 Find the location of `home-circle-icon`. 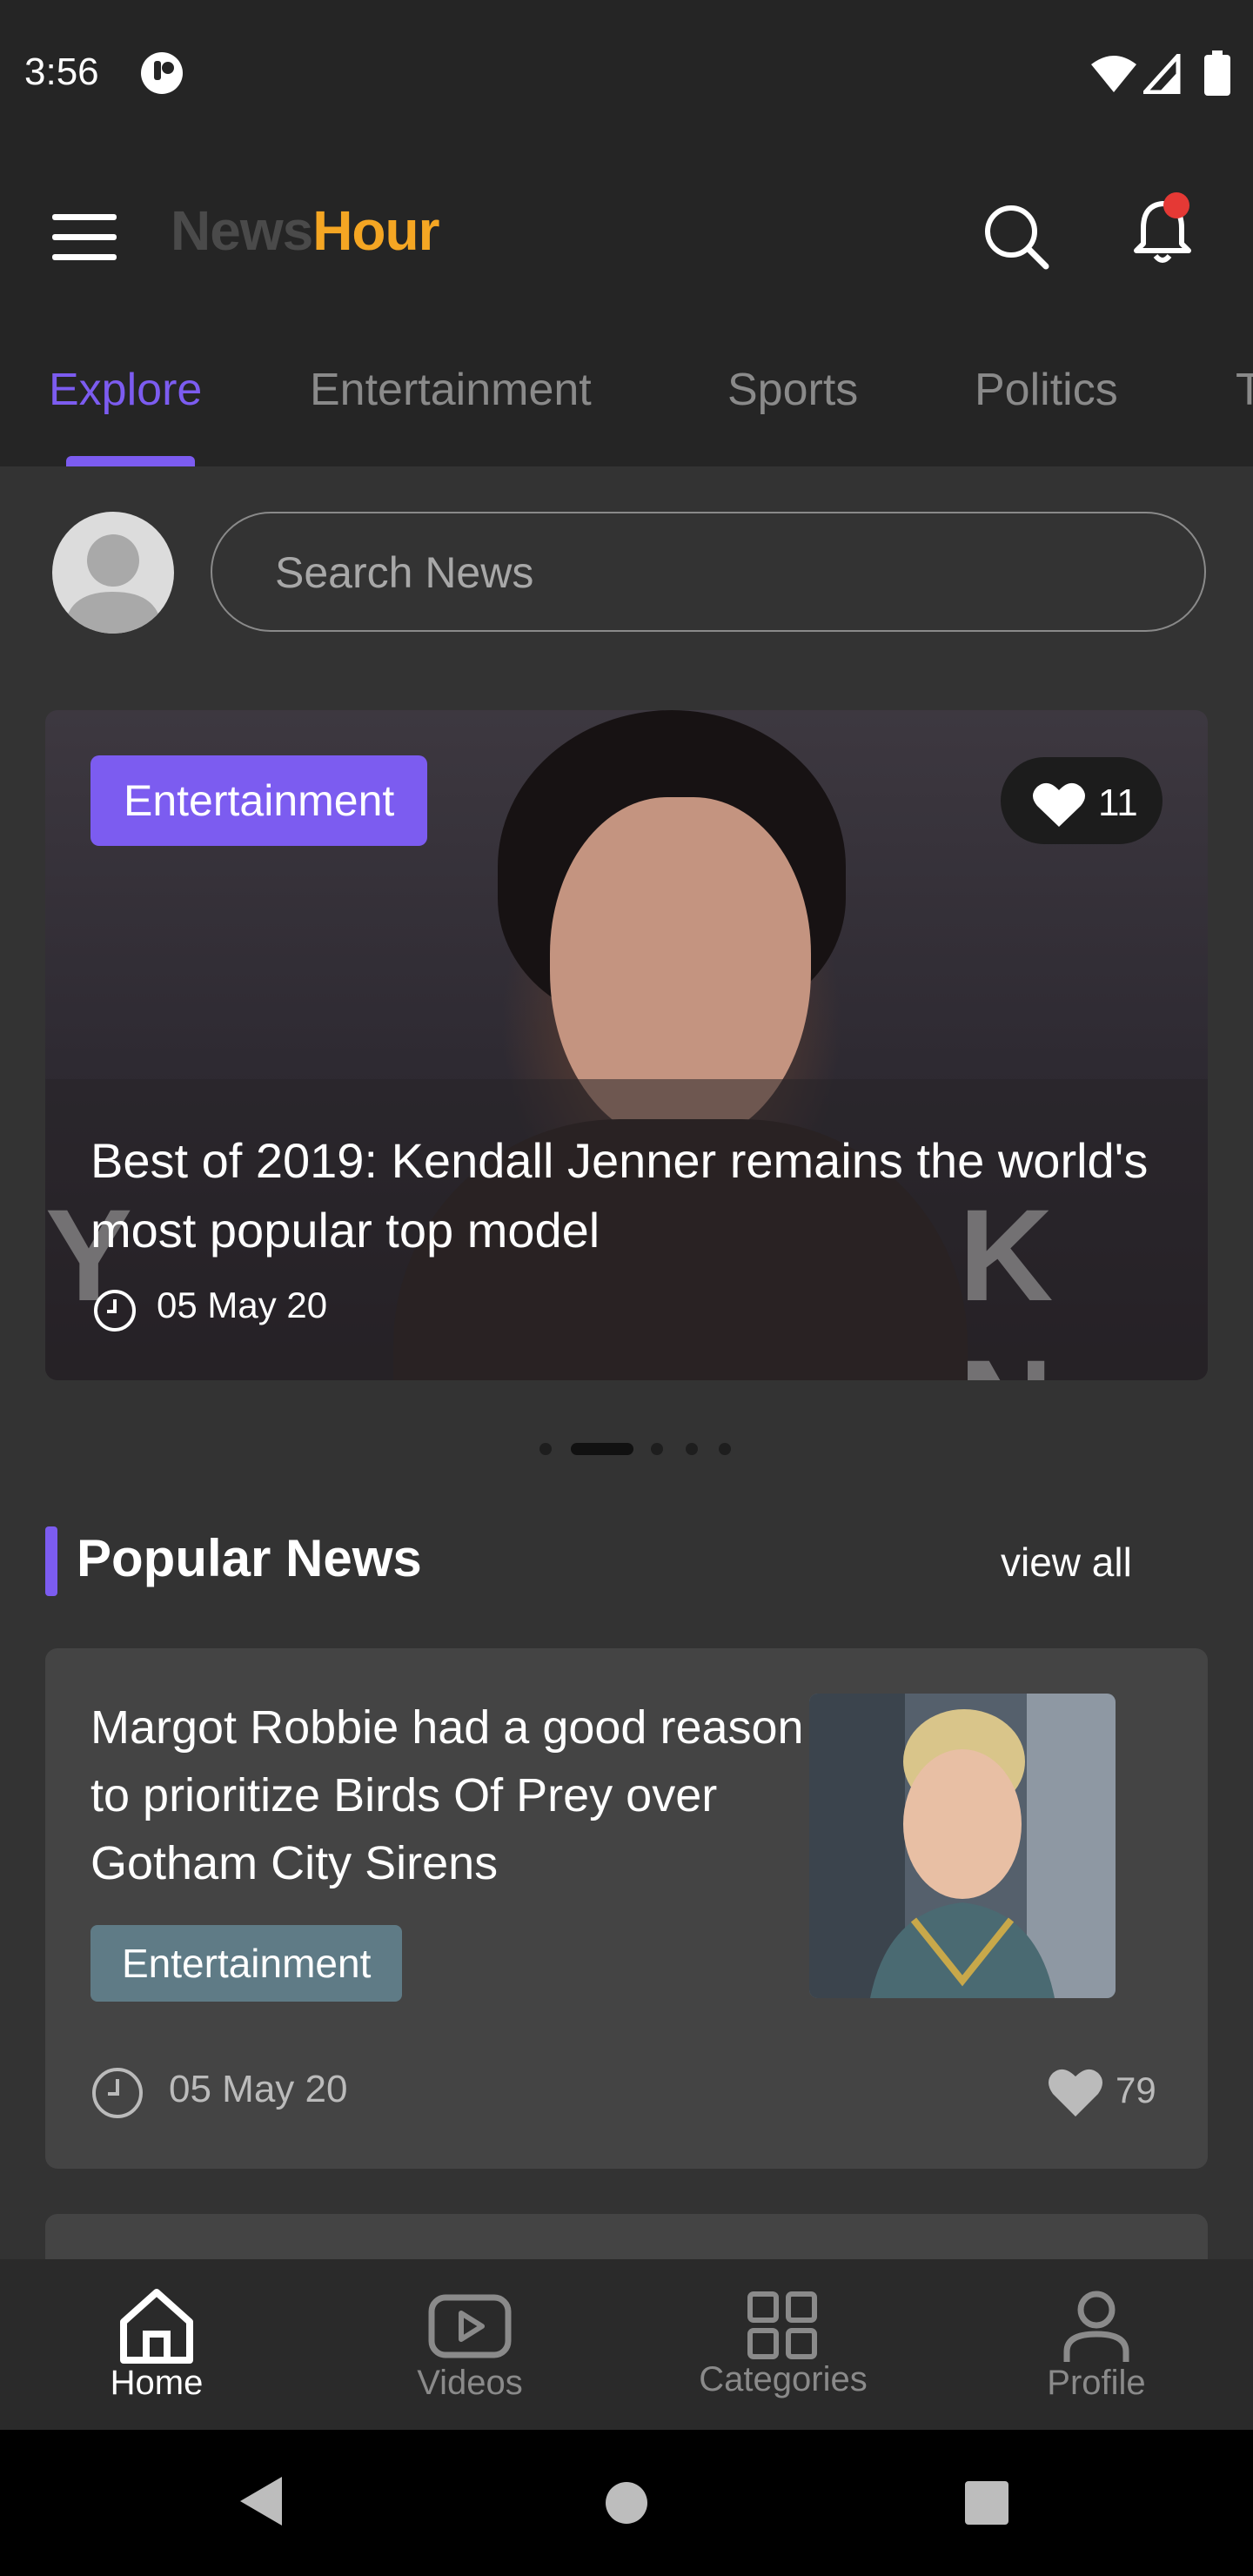

home-circle-icon is located at coordinates (626, 2503).